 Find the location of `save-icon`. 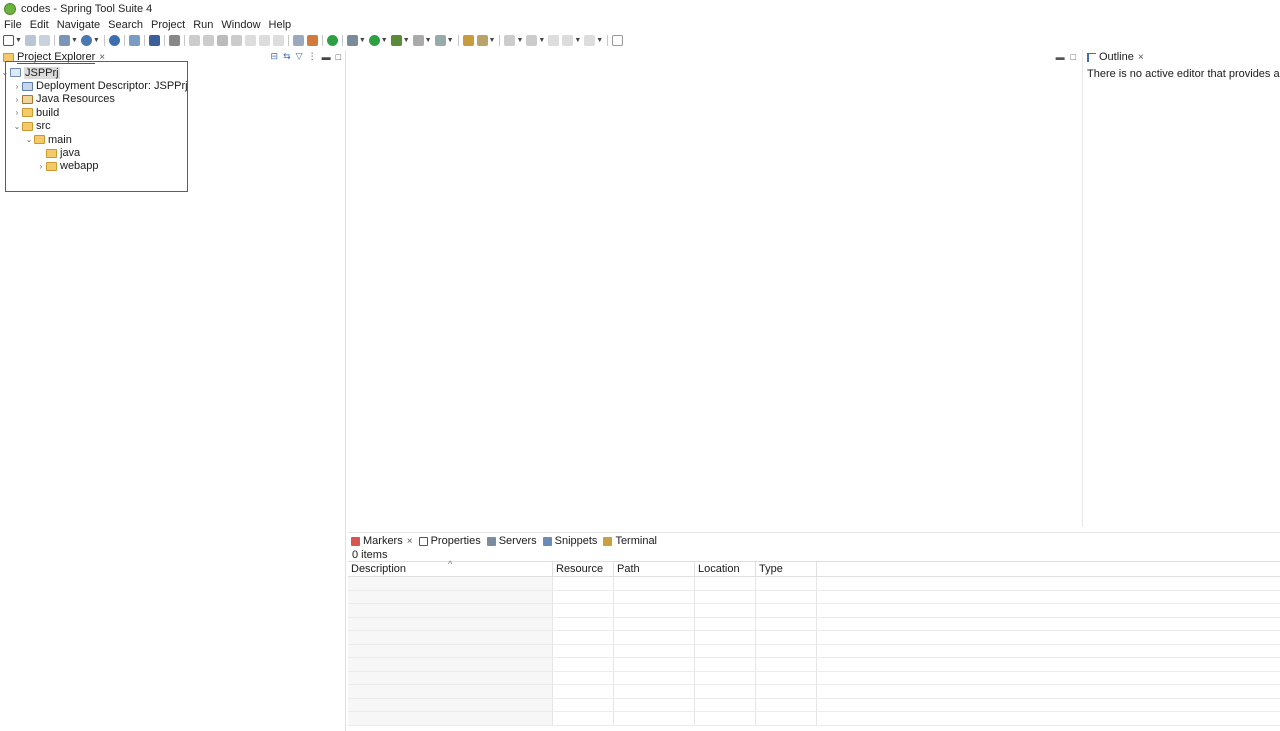

save-icon is located at coordinates (30, 40).